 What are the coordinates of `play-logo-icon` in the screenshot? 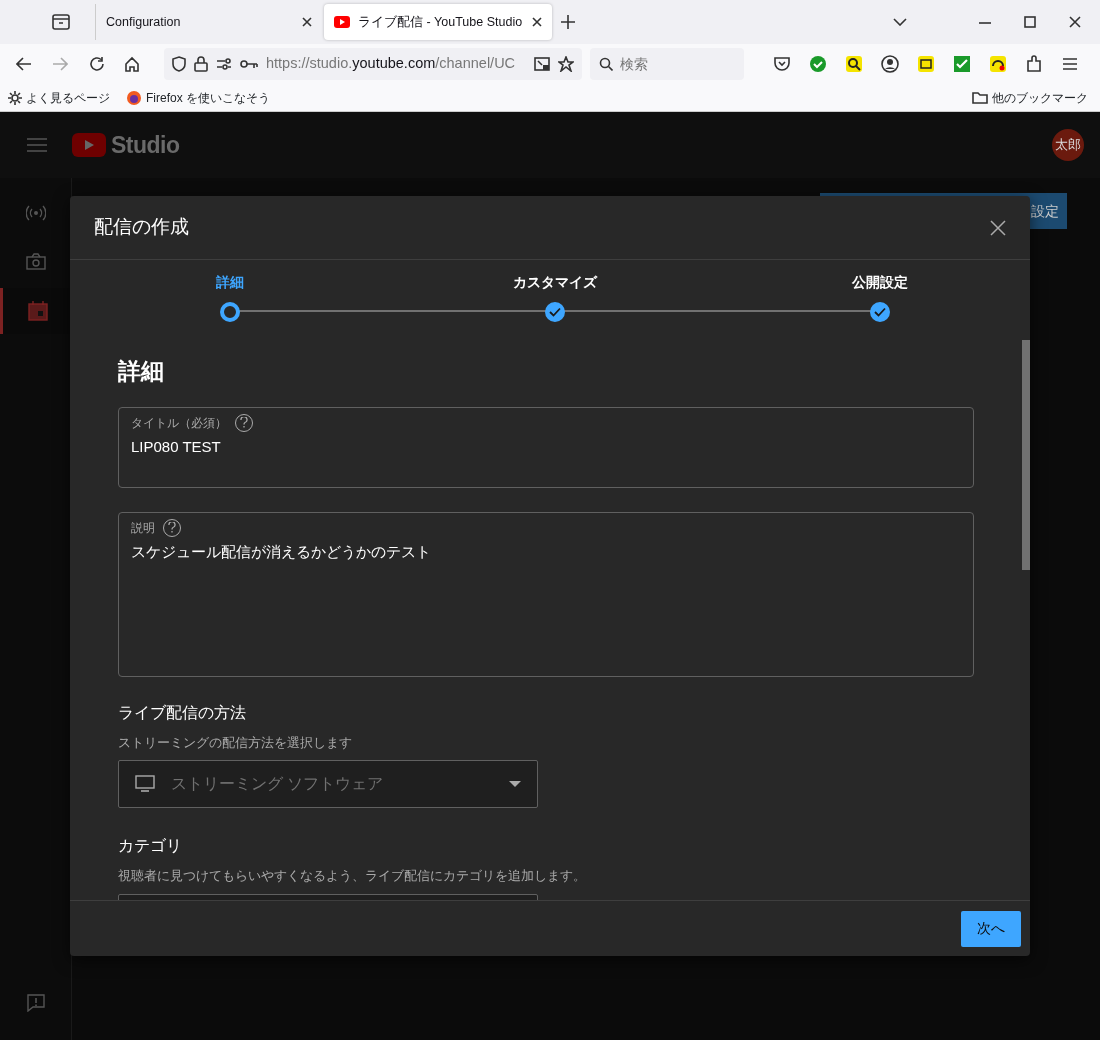 It's located at (89, 145).